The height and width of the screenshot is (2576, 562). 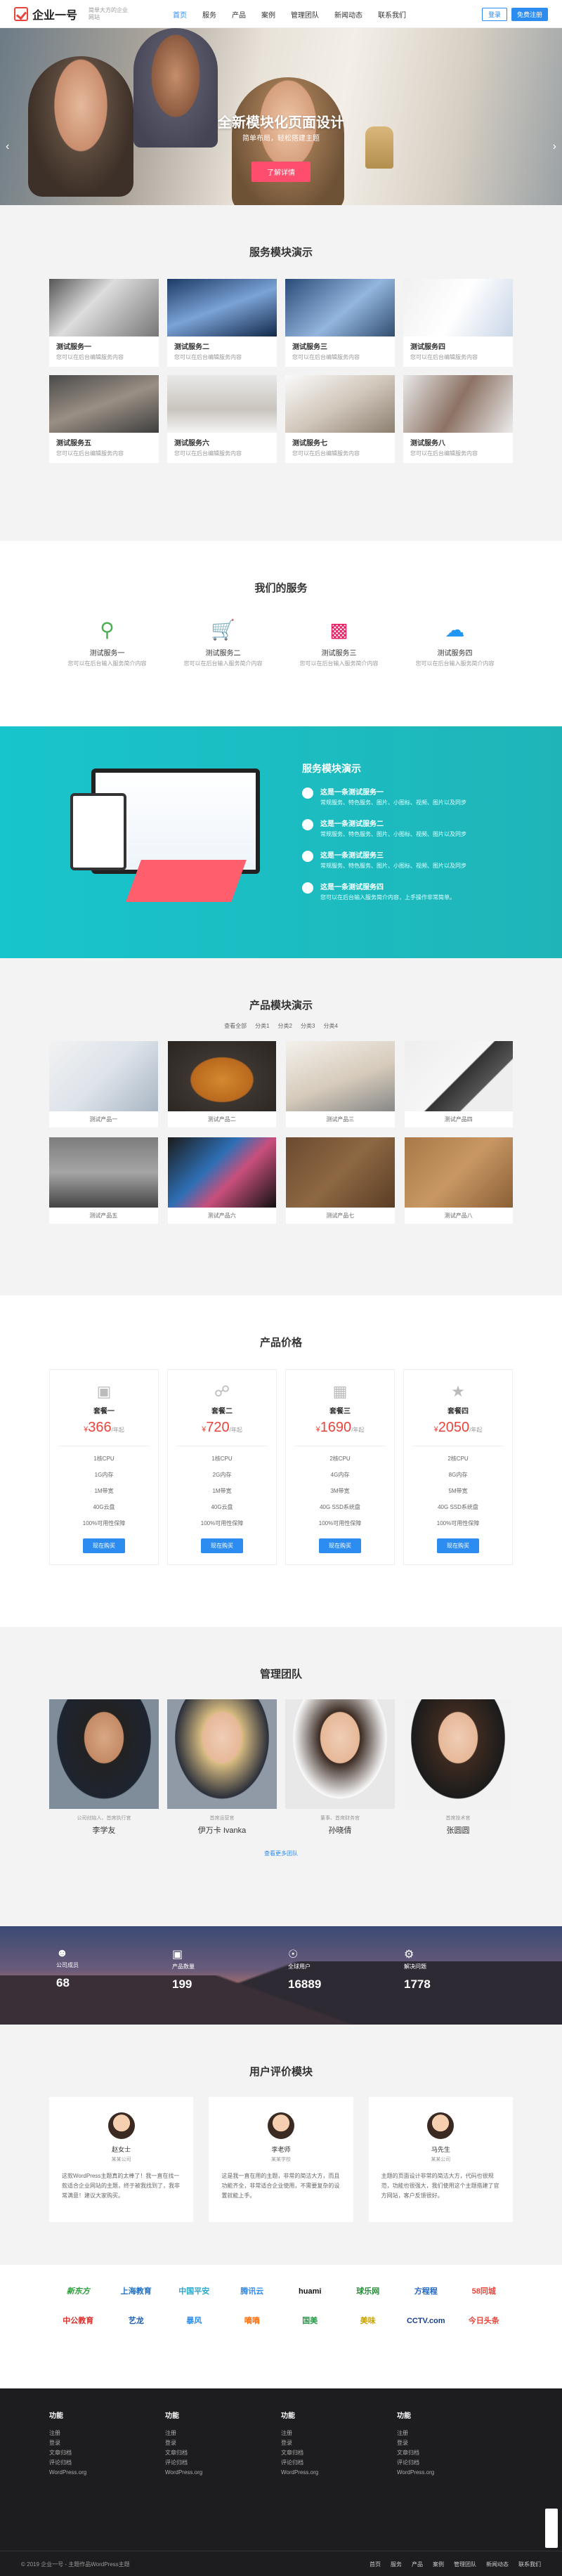 What do you see at coordinates (426, 2321) in the screenshot?
I see `partner-logo: CCTV.com` at bounding box center [426, 2321].